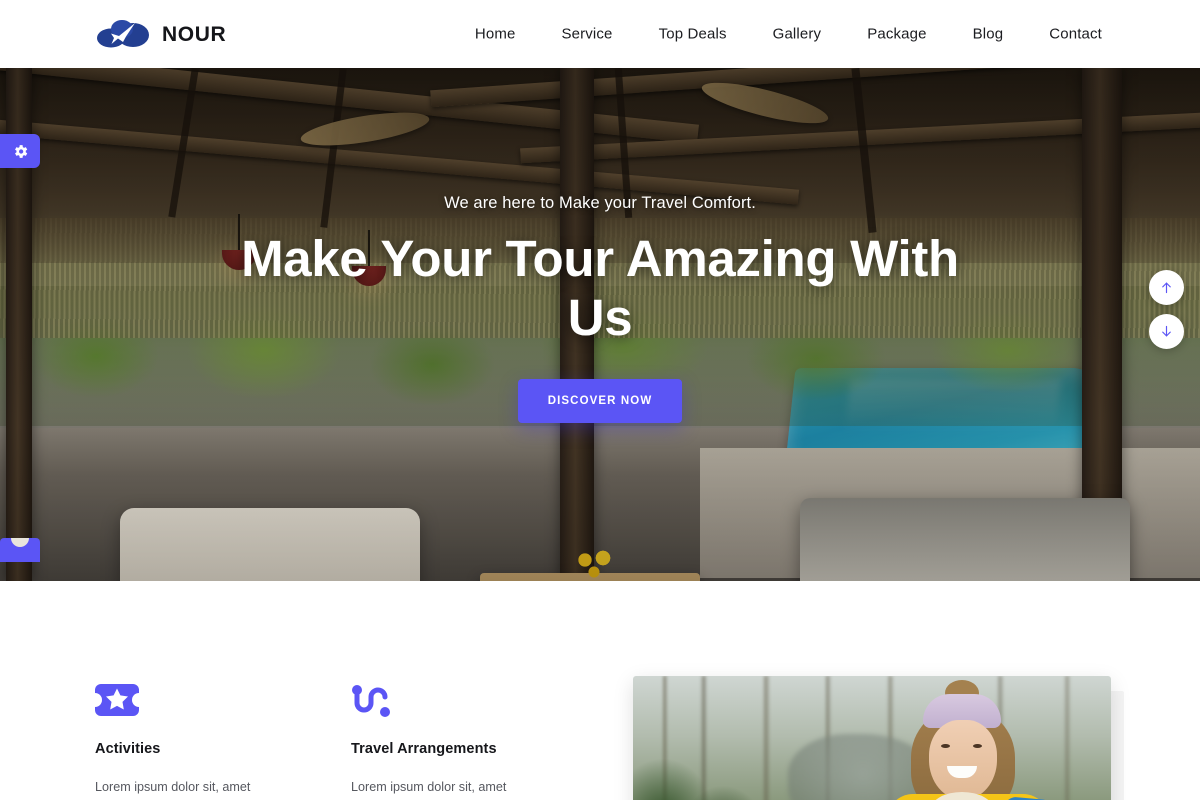 This screenshot has height=800, width=1200. I want to click on gear-icon, so click(20, 151).